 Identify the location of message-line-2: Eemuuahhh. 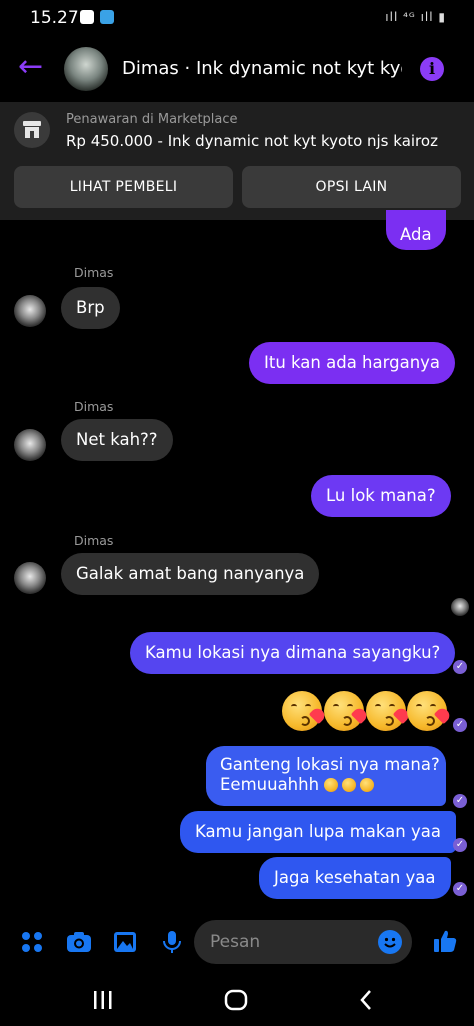
(326, 785).